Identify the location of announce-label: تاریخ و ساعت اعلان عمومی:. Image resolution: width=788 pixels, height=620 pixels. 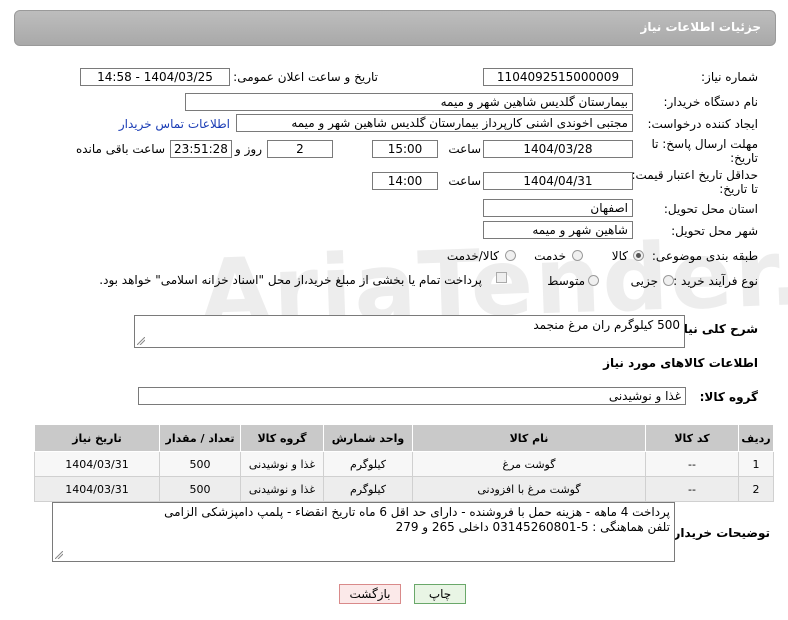
(305, 77).